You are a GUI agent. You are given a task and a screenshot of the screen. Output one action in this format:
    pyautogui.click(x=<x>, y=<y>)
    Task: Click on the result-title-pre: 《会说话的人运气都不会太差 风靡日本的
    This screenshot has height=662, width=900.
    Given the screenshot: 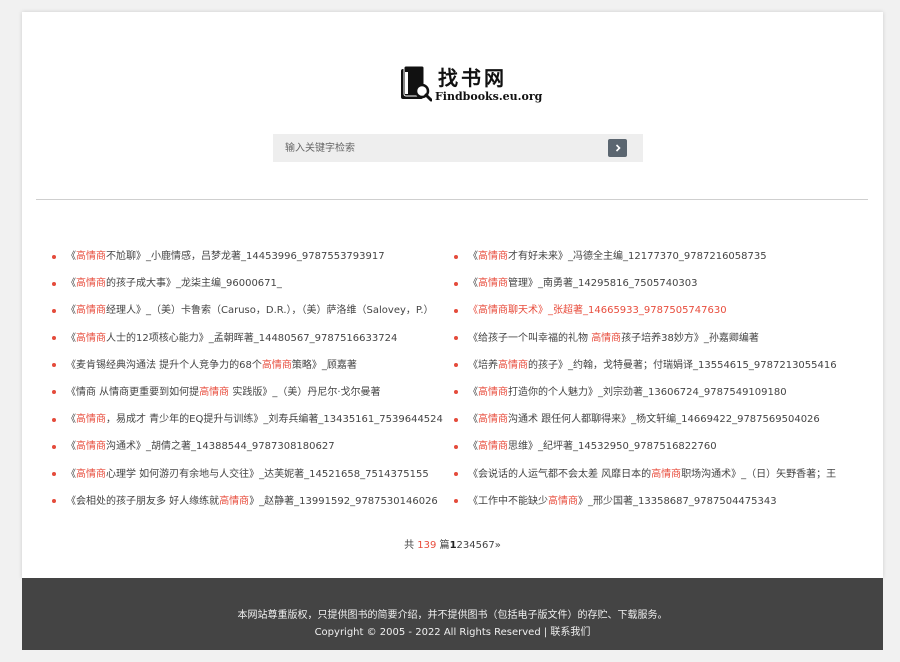 What is the action you would take?
    pyautogui.click(x=559, y=474)
    